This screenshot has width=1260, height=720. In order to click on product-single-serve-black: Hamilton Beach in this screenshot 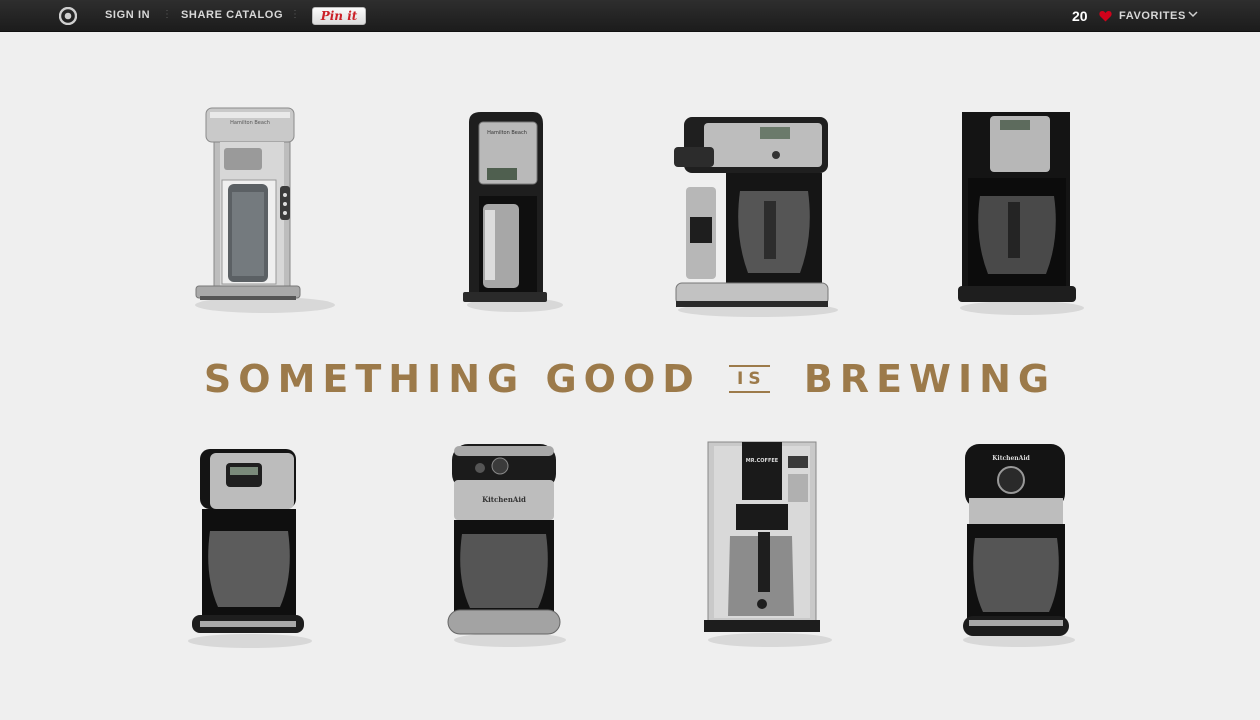, I will do `click(515, 210)`.